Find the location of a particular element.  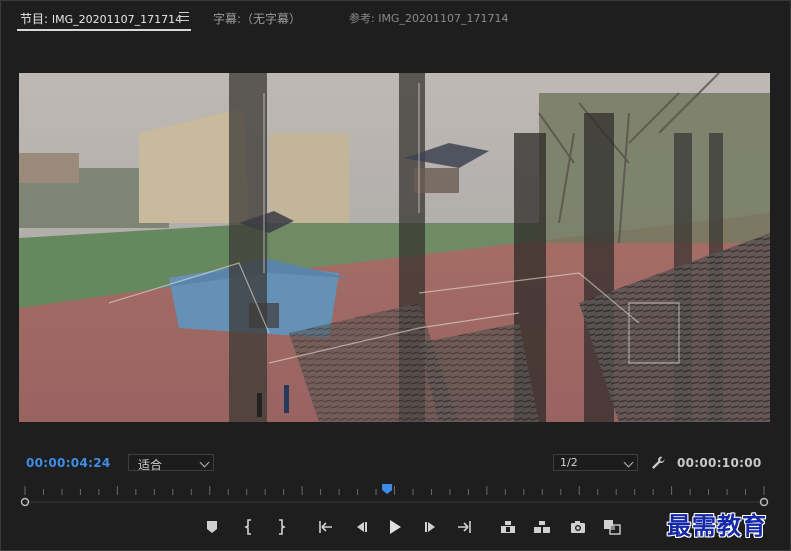

extract-button is located at coordinates (542, 527).